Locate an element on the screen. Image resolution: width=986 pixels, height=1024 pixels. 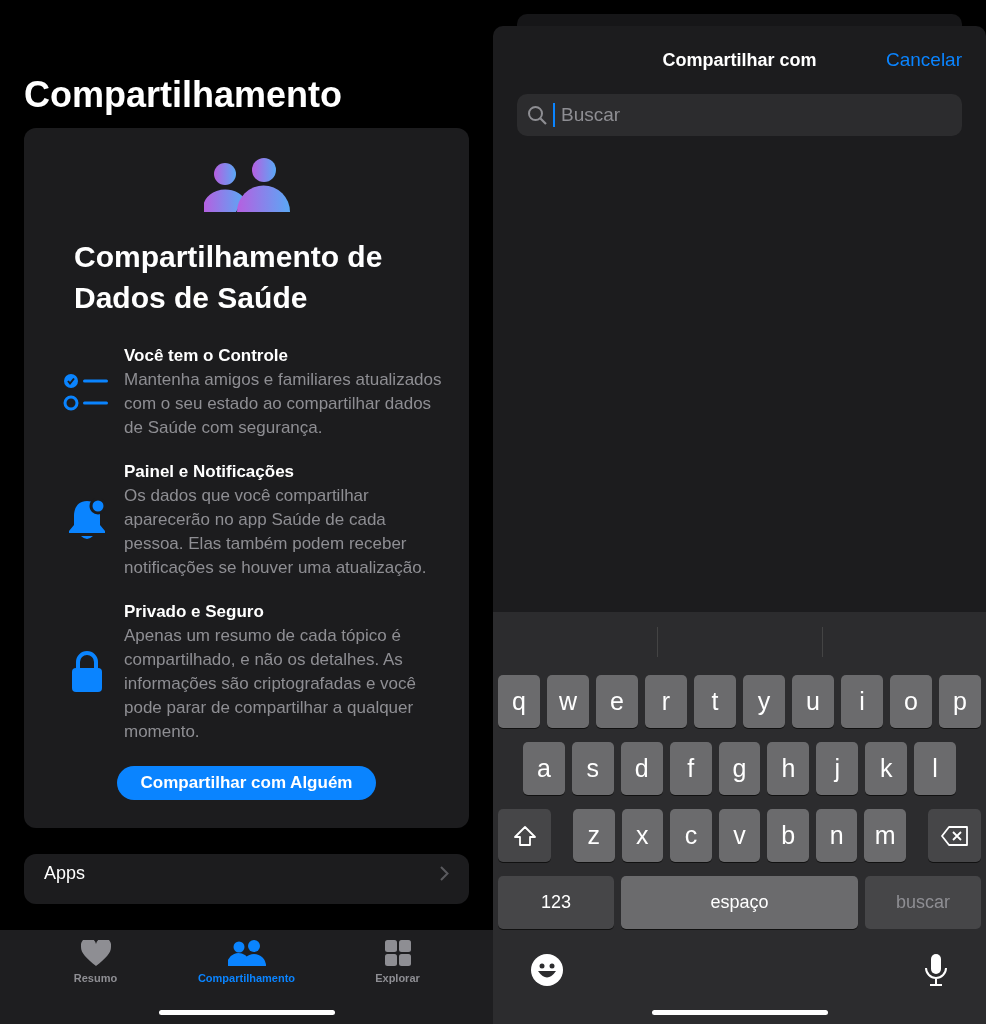
delete-key is located at coordinates (954, 835).